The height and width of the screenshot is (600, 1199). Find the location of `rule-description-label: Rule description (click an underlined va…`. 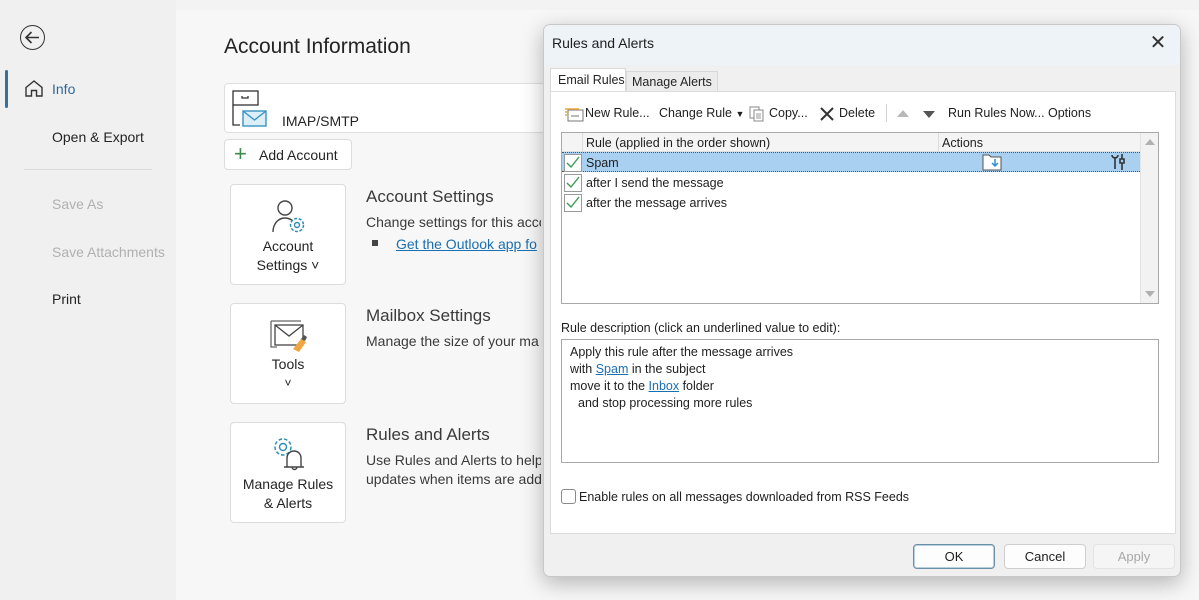

rule-description-label: Rule description (click an underlined va… is located at coordinates (701, 328).